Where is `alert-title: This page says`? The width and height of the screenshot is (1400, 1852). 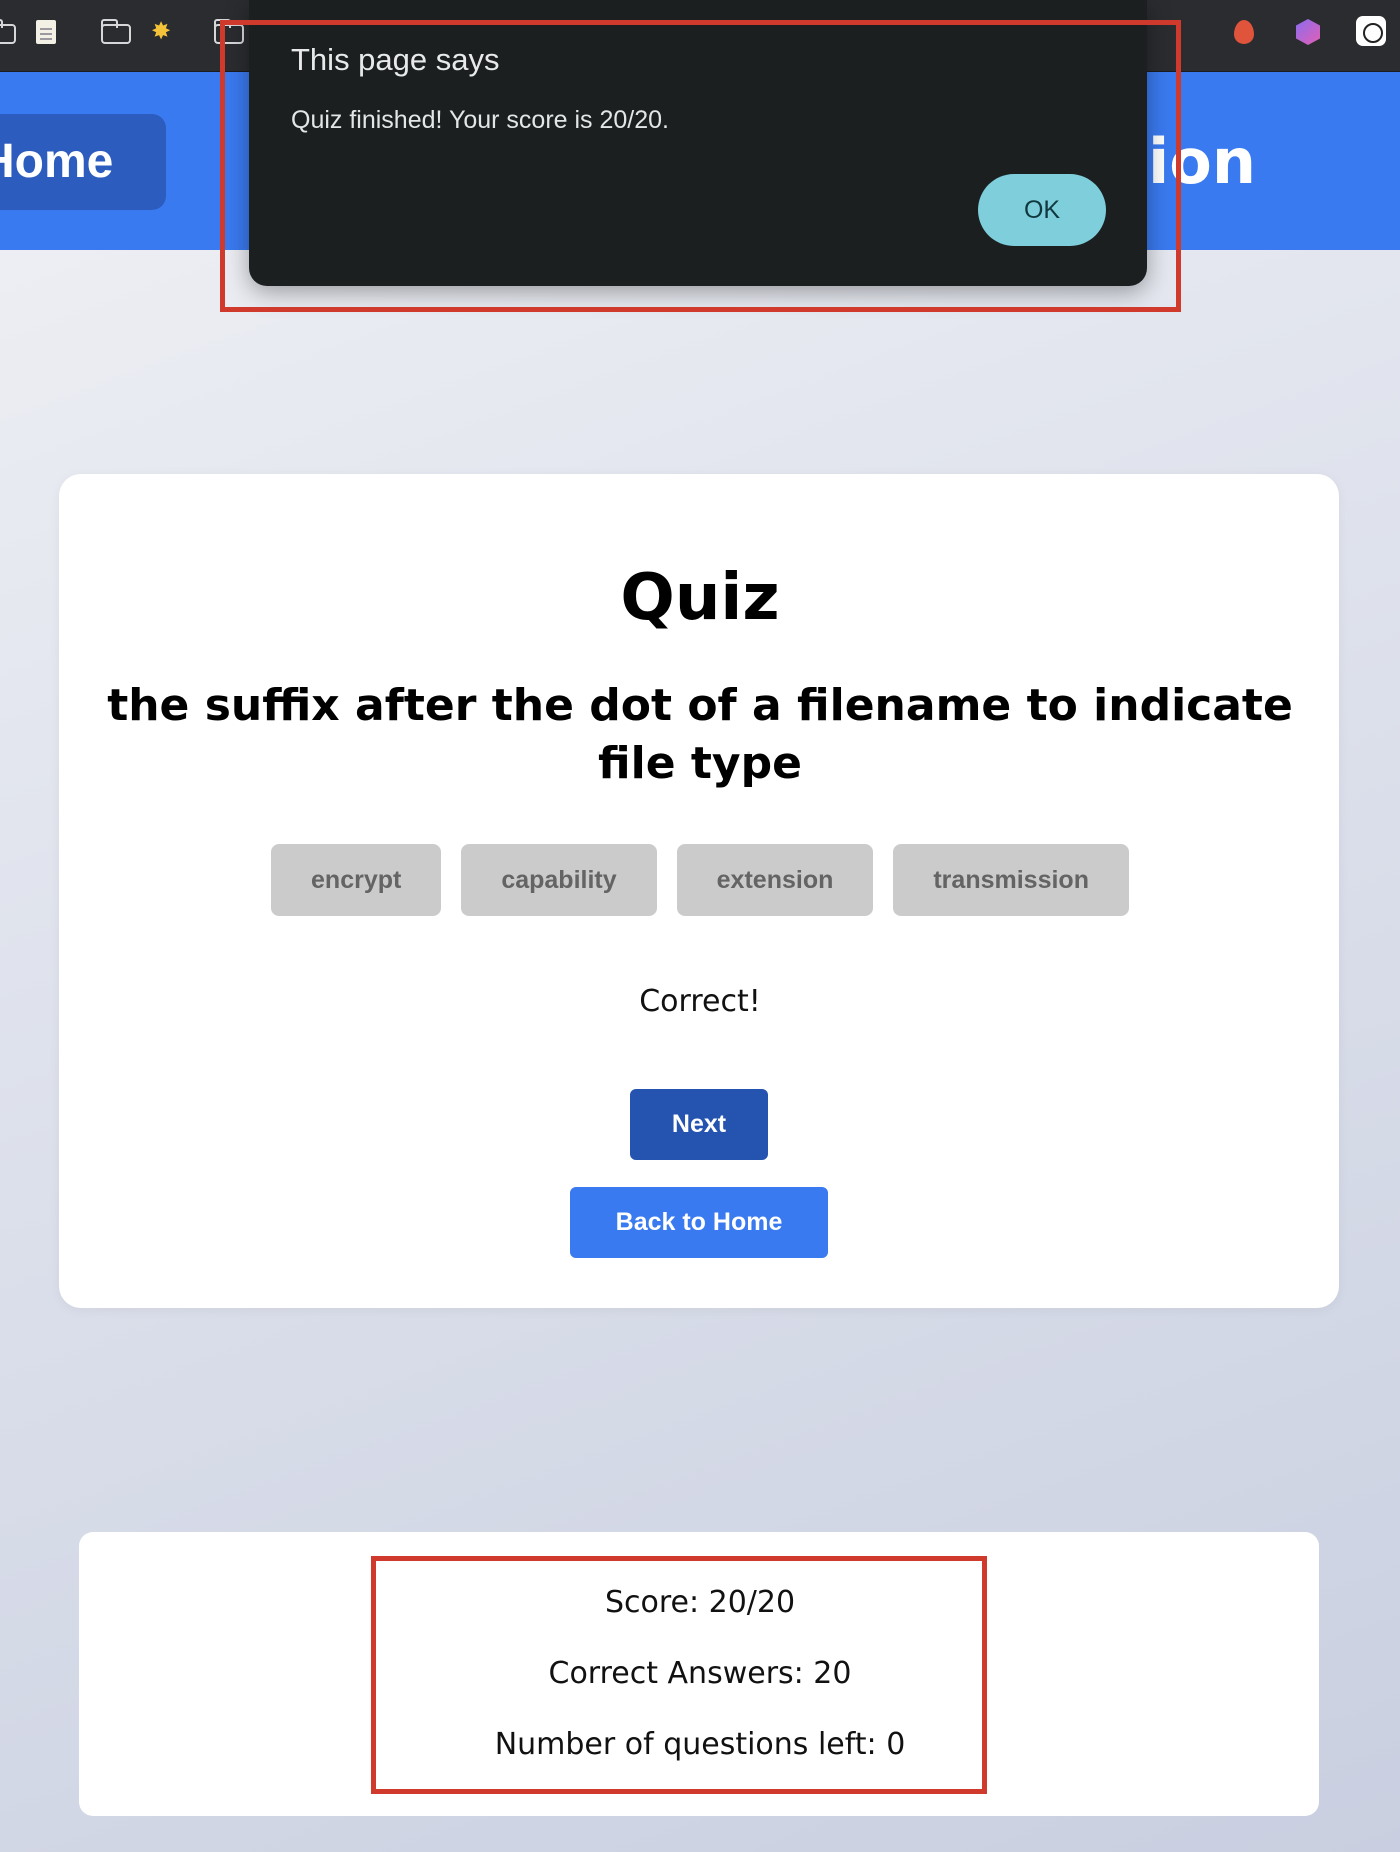 alert-title: This page says is located at coordinates (395, 59).